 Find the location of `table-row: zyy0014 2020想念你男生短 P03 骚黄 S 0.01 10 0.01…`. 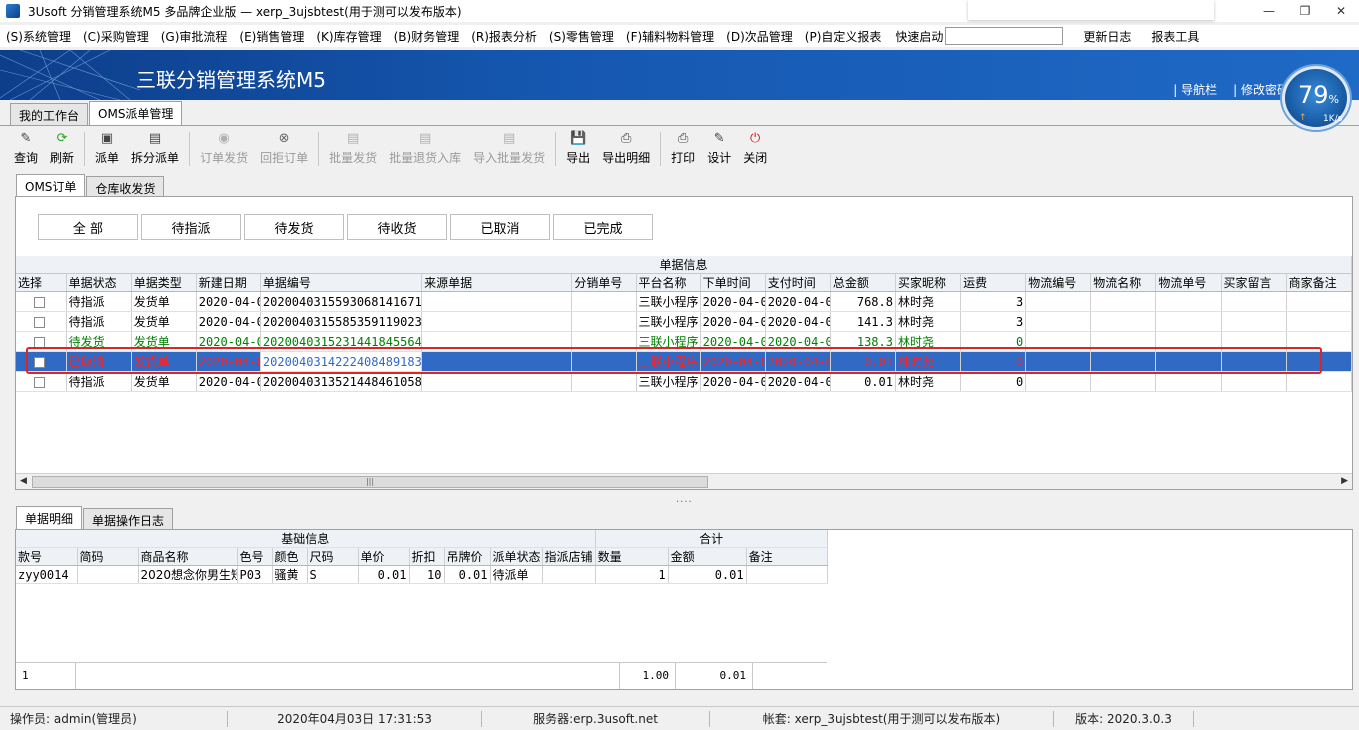

table-row: zyy0014 2020想念你男生短 P03 骚黄 S 0.01 10 0.01… is located at coordinates (422, 574).